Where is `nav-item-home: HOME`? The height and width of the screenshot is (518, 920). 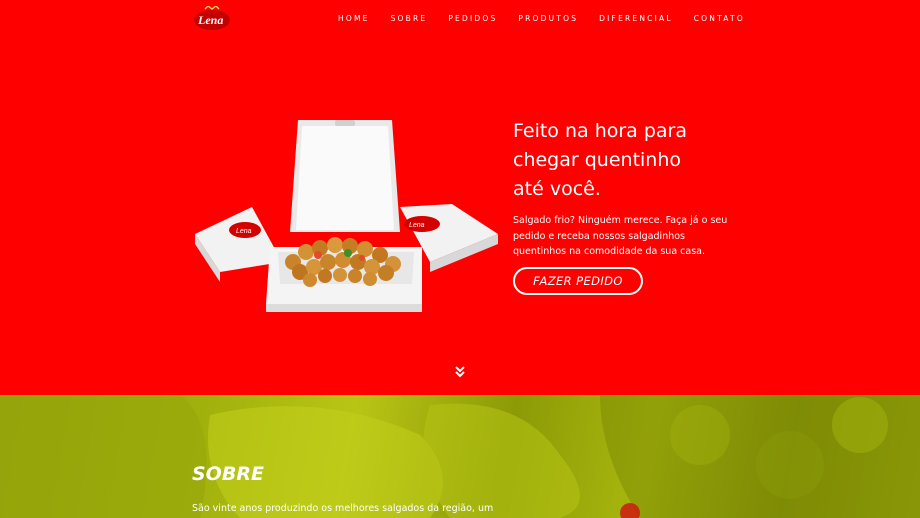 nav-item-home: HOME is located at coordinates (354, 18).